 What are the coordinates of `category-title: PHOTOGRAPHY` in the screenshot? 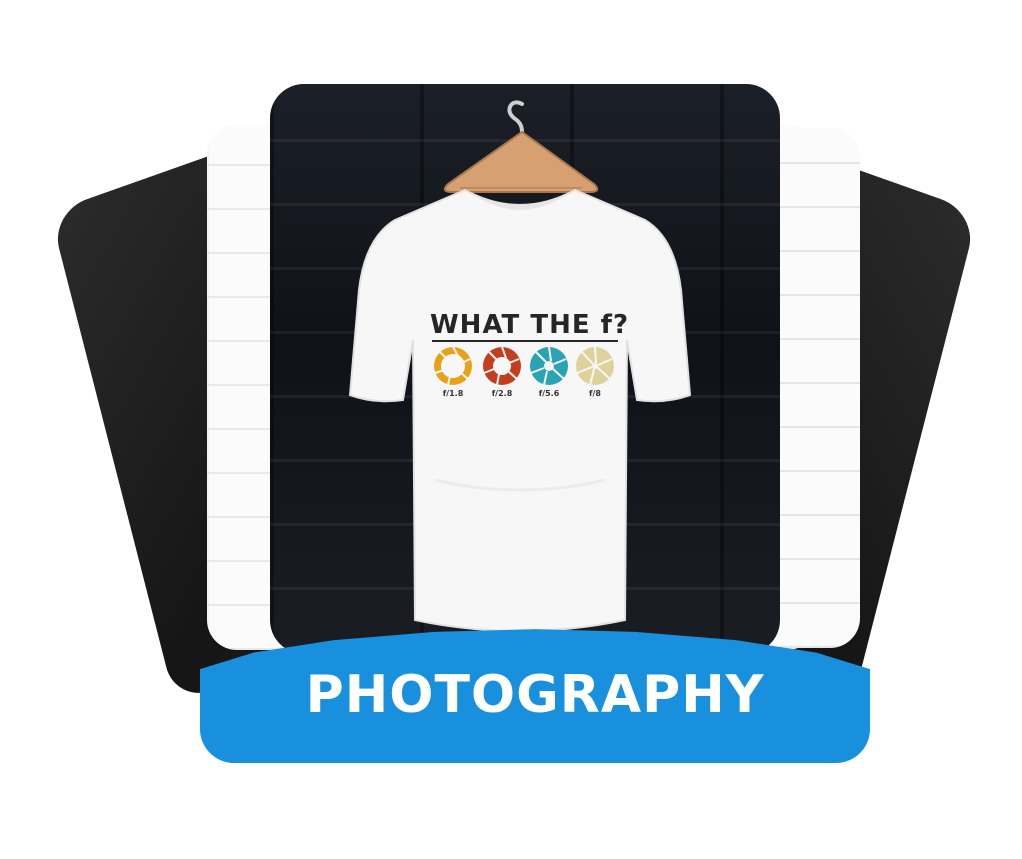 It's located at (535, 695).